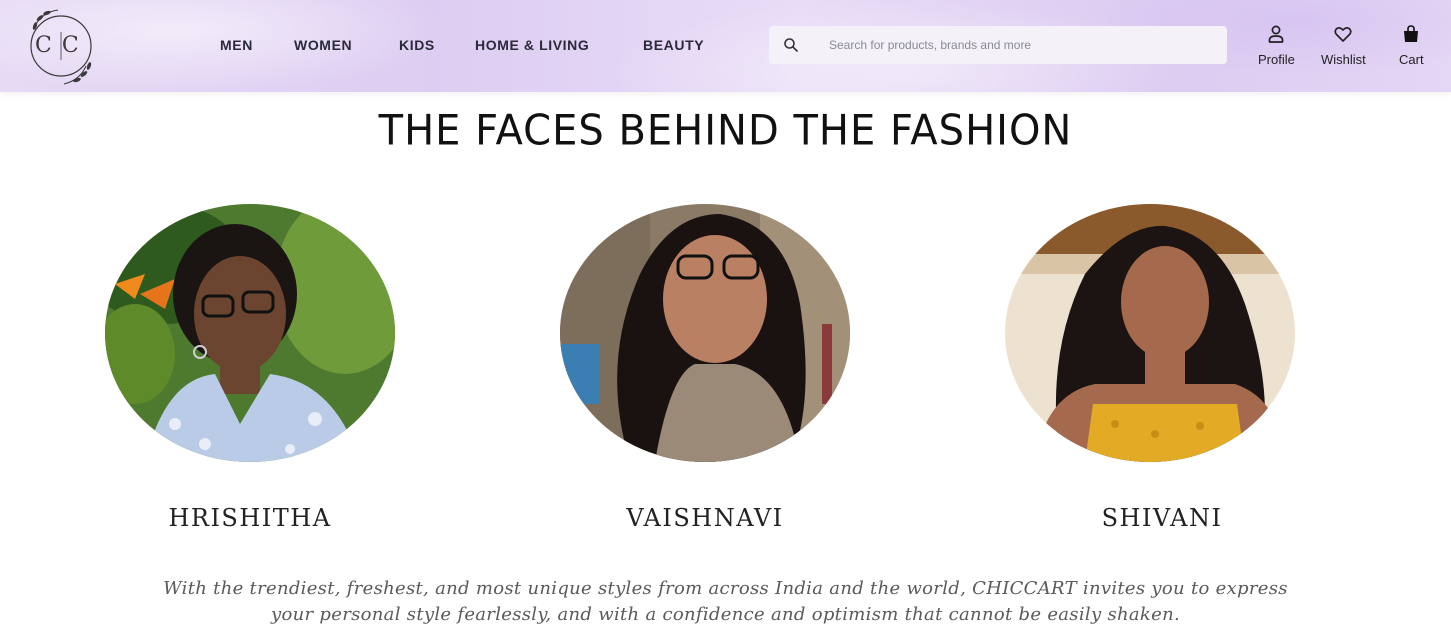  I want to click on wishlist-button: Wishlist, so click(1343, 45).